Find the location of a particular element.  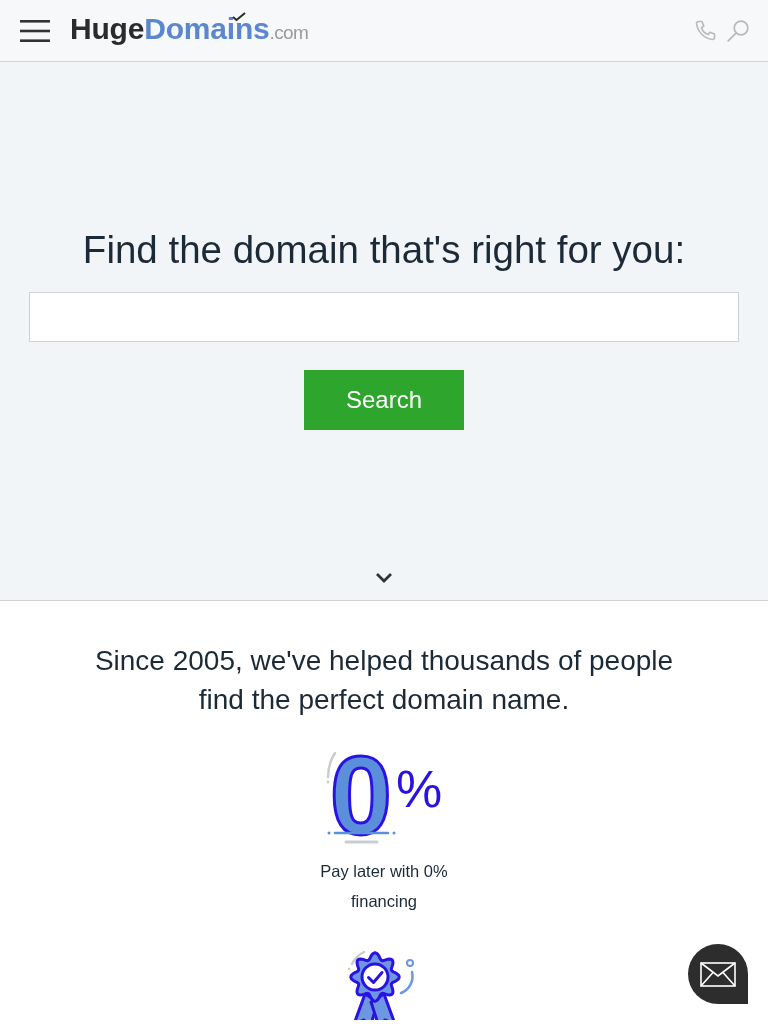

intro-text: Since 2005, we've helped thousands of people find the perfect domain name. is located at coordinates (384, 680).